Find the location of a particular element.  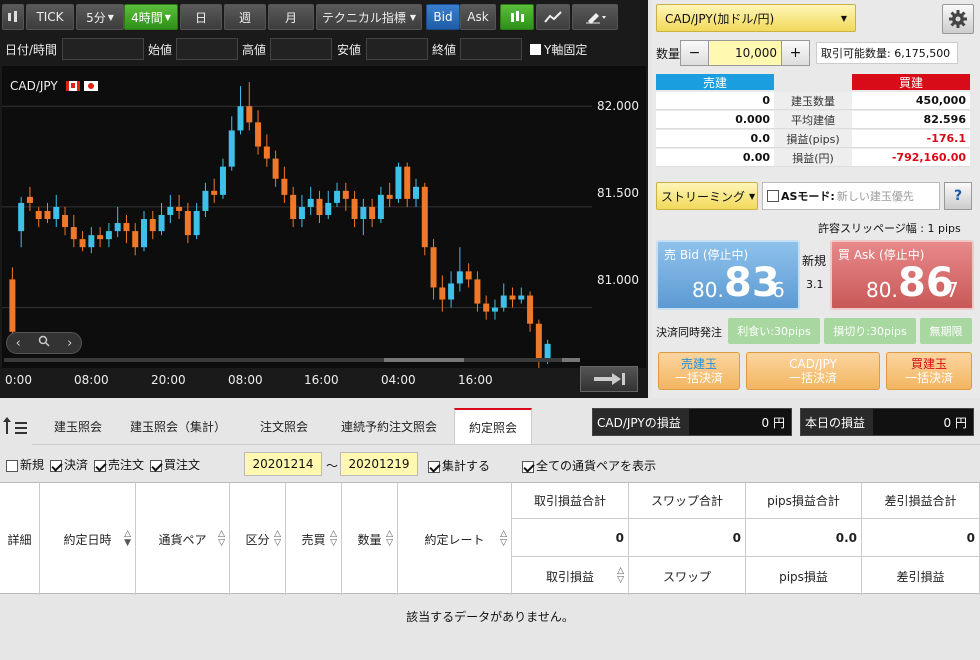

col-exec-datetime: 約定日時 △ ▼ is located at coordinates (88, 539).